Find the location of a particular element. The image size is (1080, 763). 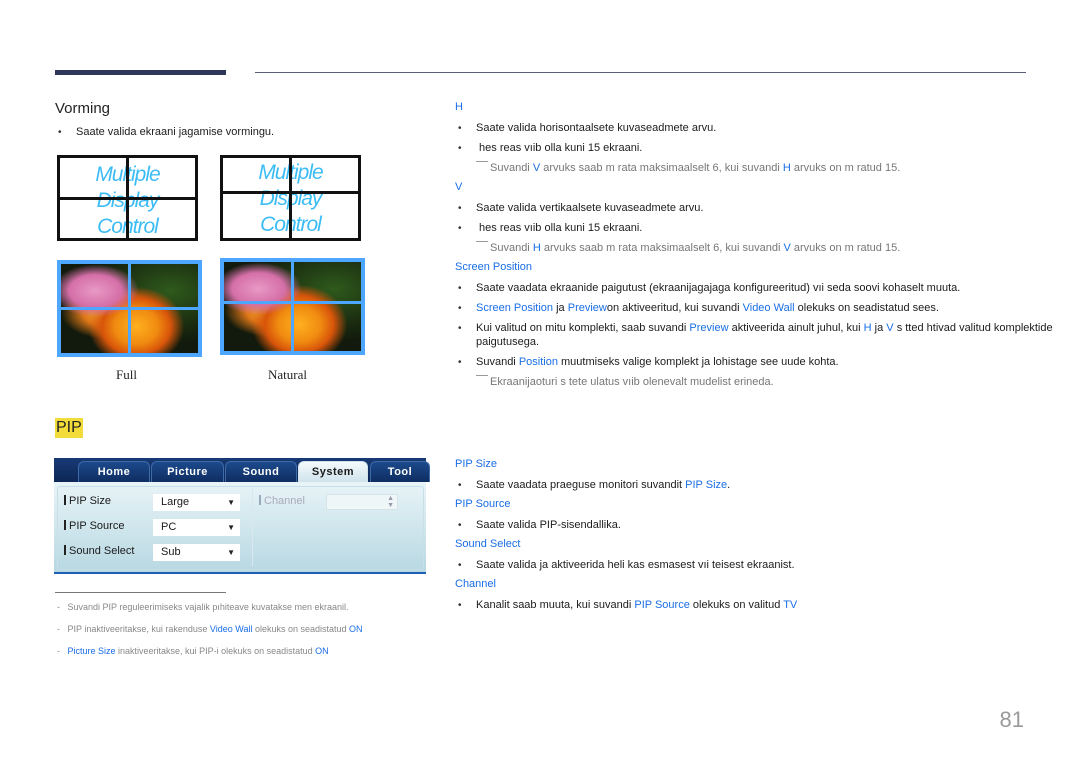

format-preview-full-text: Multiple Display Control is located at coordinates (127, 198).